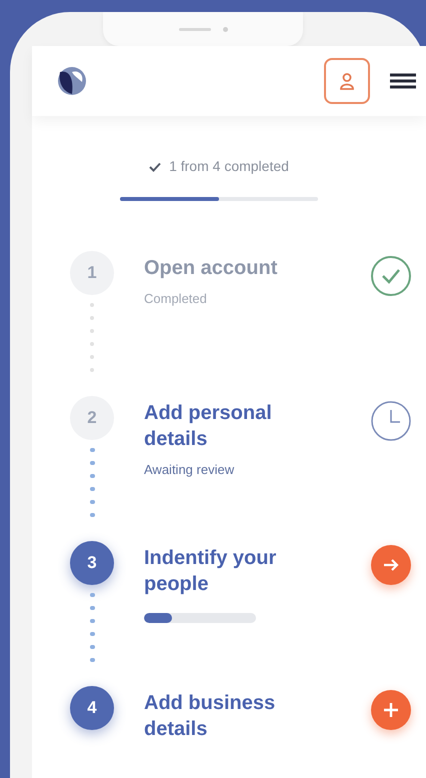 The image size is (426, 778). Describe the element at coordinates (92, 418) in the screenshot. I see `step-number: 2` at that location.